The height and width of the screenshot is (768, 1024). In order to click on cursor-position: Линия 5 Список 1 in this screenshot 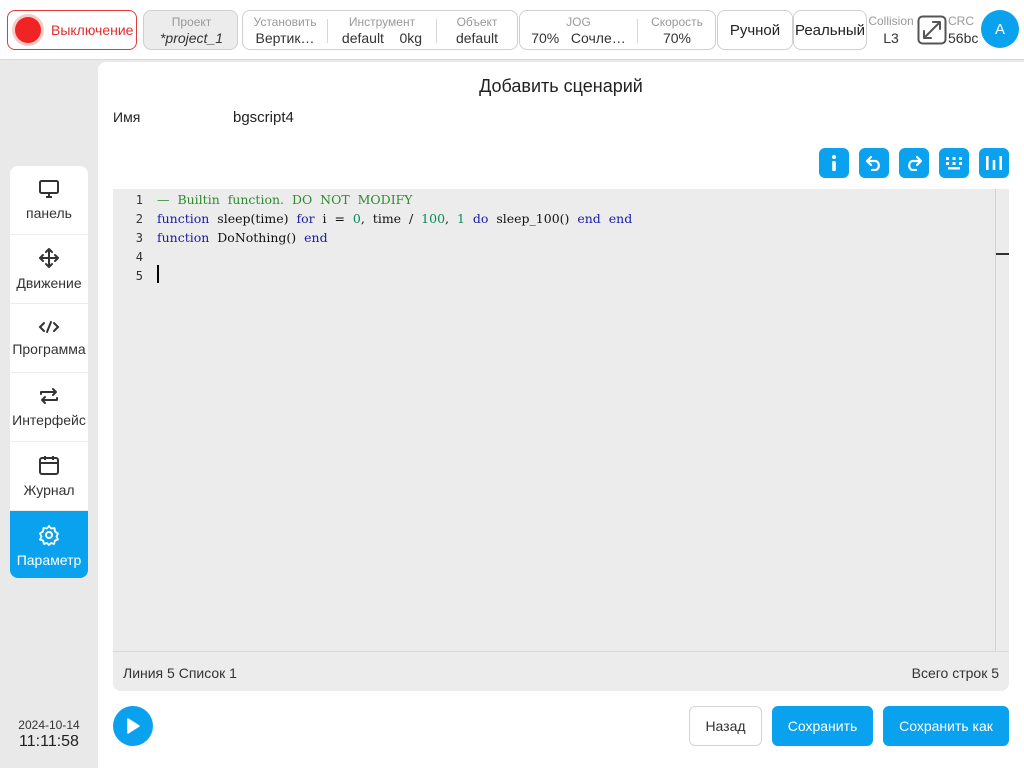, I will do `click(180, 673)`.